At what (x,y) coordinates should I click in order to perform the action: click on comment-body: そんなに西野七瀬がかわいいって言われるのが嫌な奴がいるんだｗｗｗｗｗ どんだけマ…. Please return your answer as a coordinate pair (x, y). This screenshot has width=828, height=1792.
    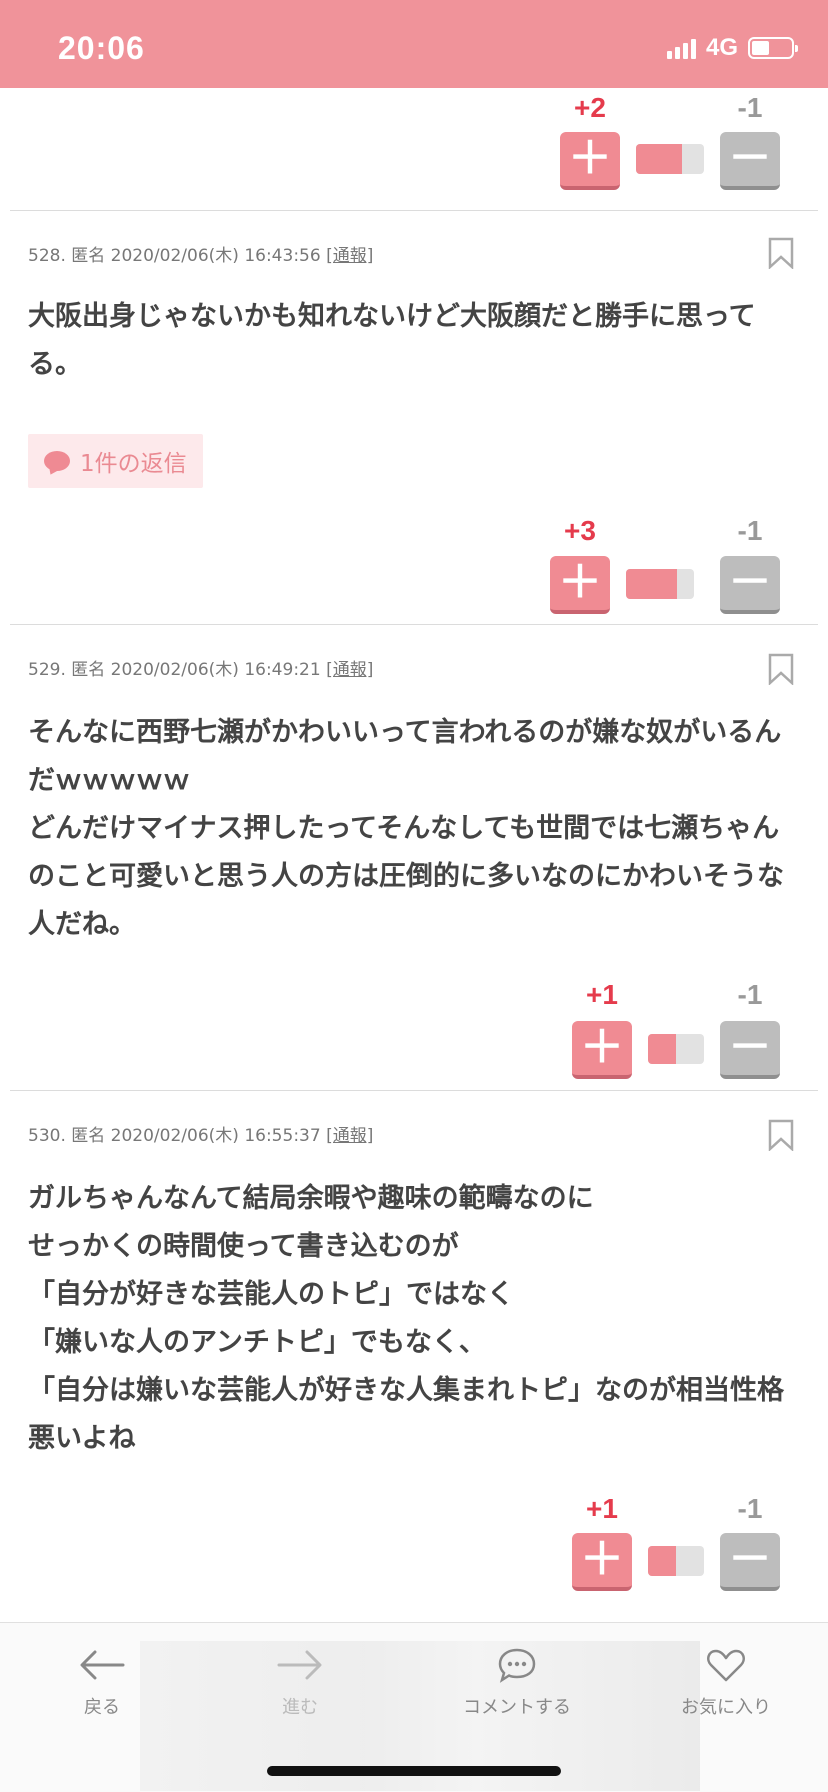
    Looking at the image, I should click on (406, 828).